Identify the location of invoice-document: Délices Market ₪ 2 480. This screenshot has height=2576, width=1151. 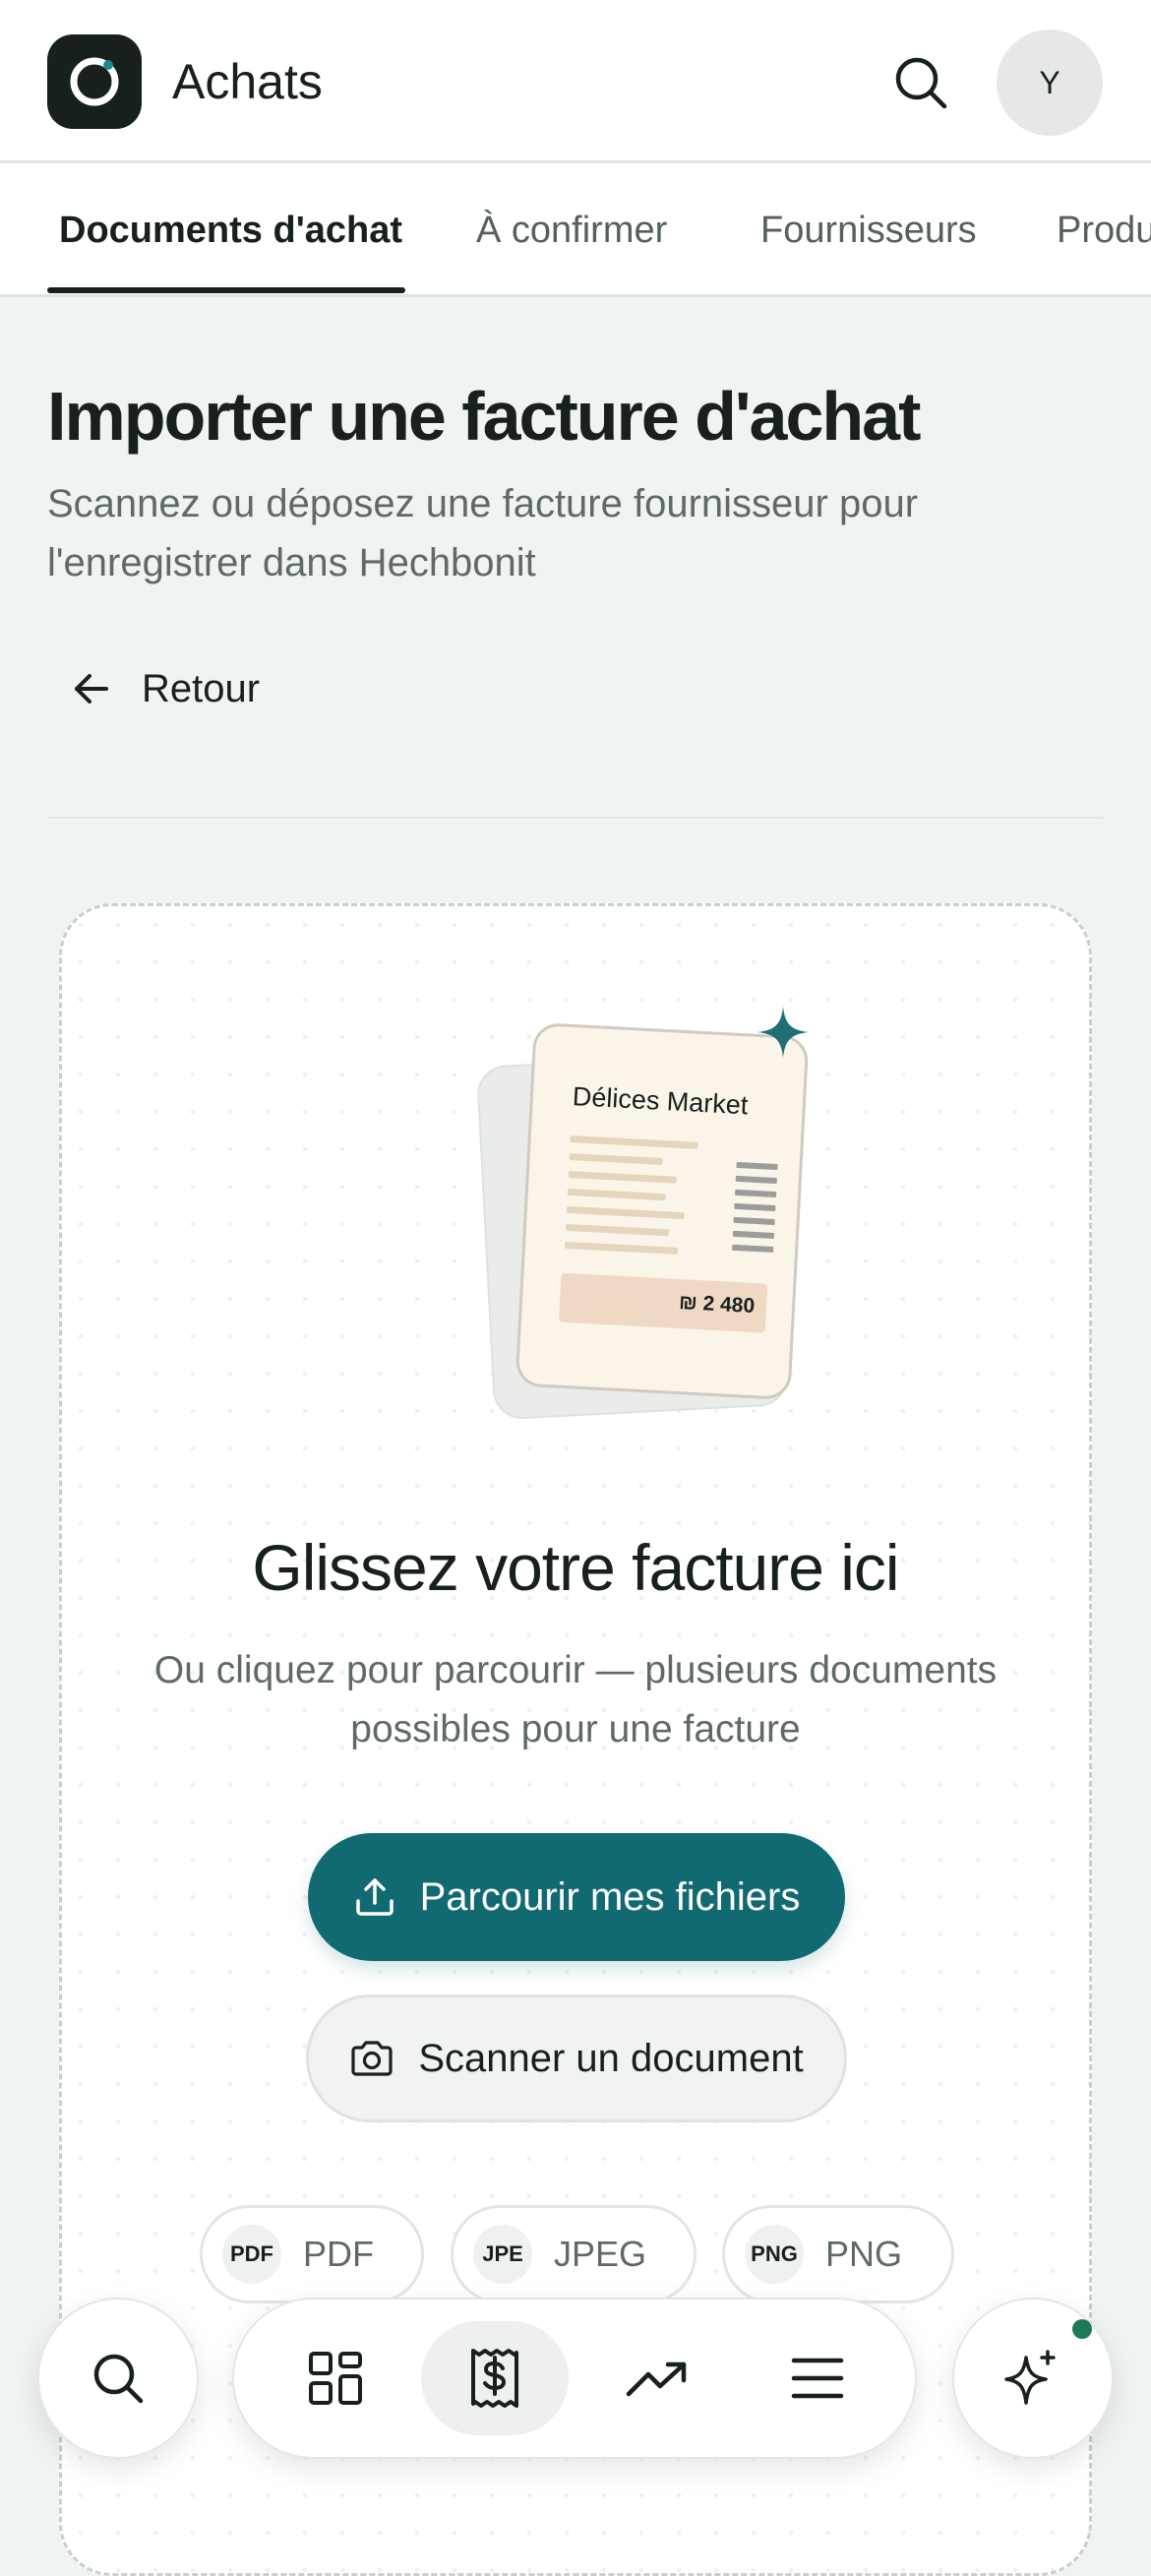
(662, 1211).